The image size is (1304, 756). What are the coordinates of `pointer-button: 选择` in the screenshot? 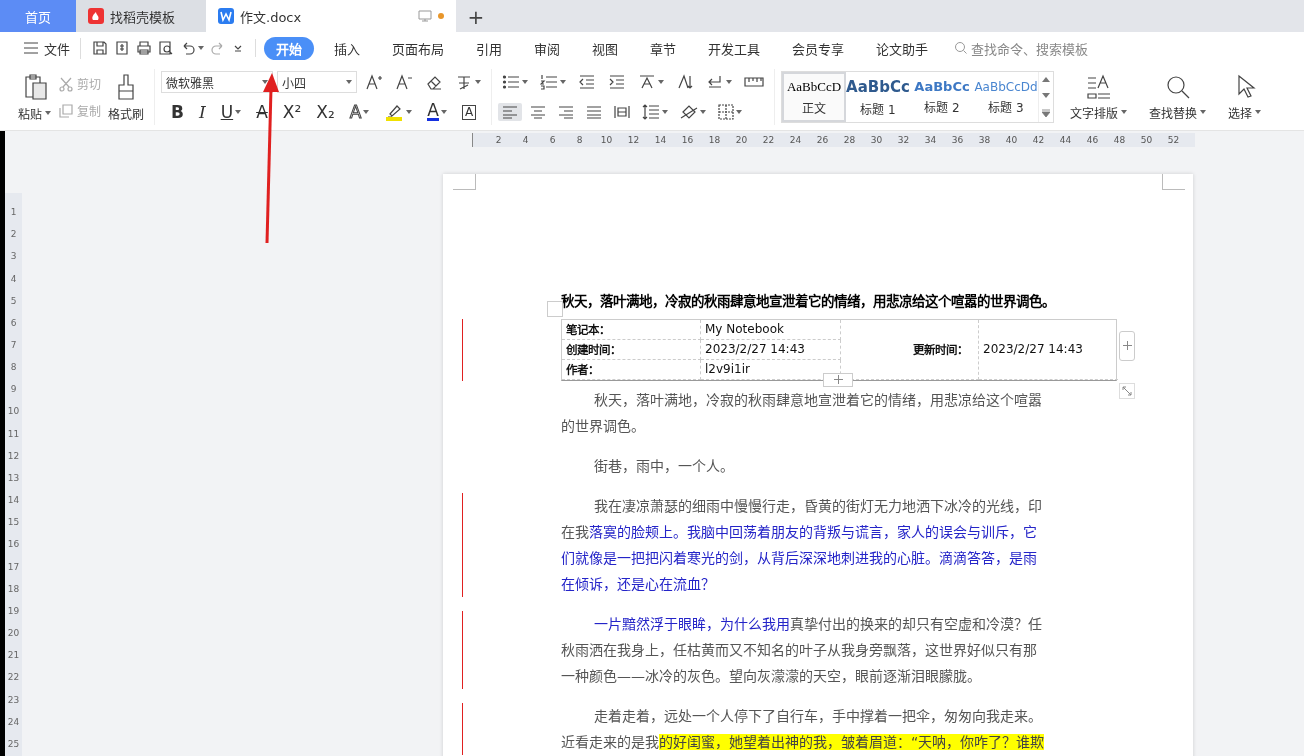 It's located at (1244, 97).